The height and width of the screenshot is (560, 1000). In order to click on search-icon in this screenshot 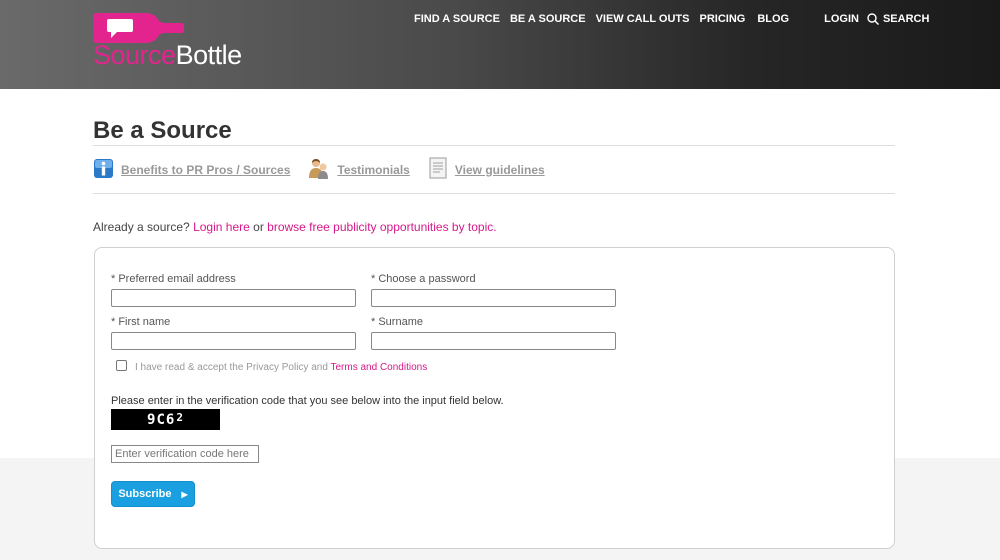, I will do `click(873, 19)`.